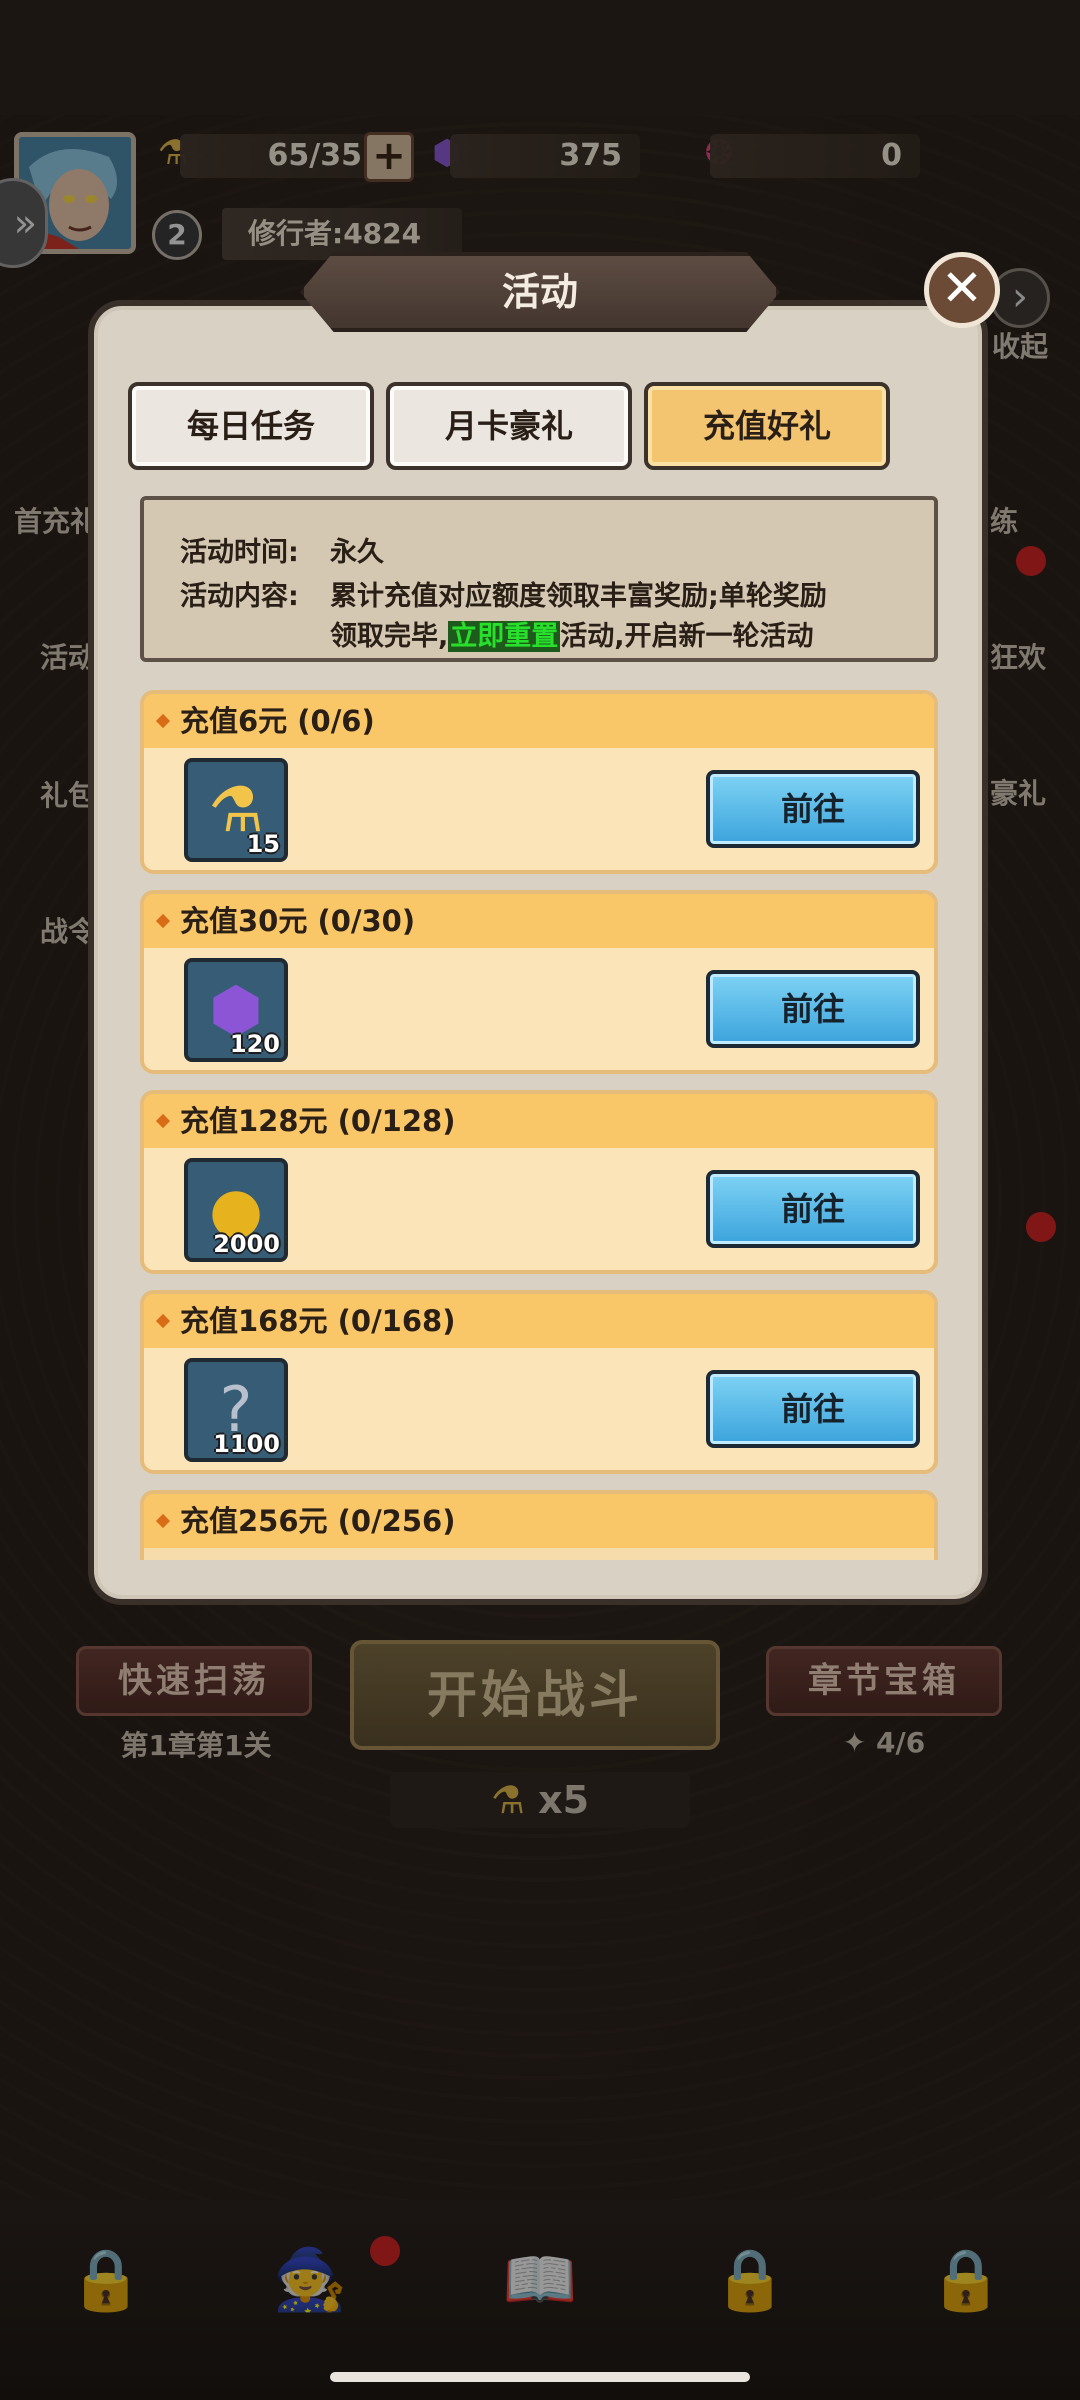 This screenshot has width=1080, height=2400. What do you see at coordinates (236, 1010) in the screenshot?
I see `reward-item: ⬢ 120` at bounding box center [236, 1010].